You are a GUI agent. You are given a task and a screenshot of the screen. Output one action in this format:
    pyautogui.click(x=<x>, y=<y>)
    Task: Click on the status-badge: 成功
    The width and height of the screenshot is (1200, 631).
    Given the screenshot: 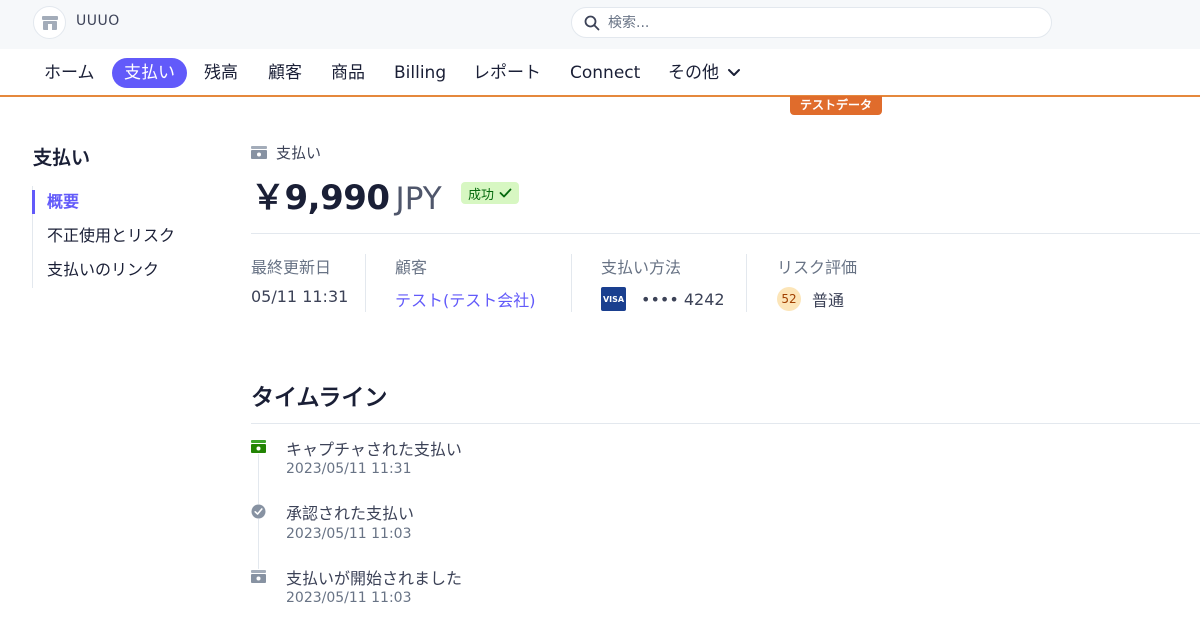 What is the action you would take?
    pyautogui.click(x=490, y=193)
    